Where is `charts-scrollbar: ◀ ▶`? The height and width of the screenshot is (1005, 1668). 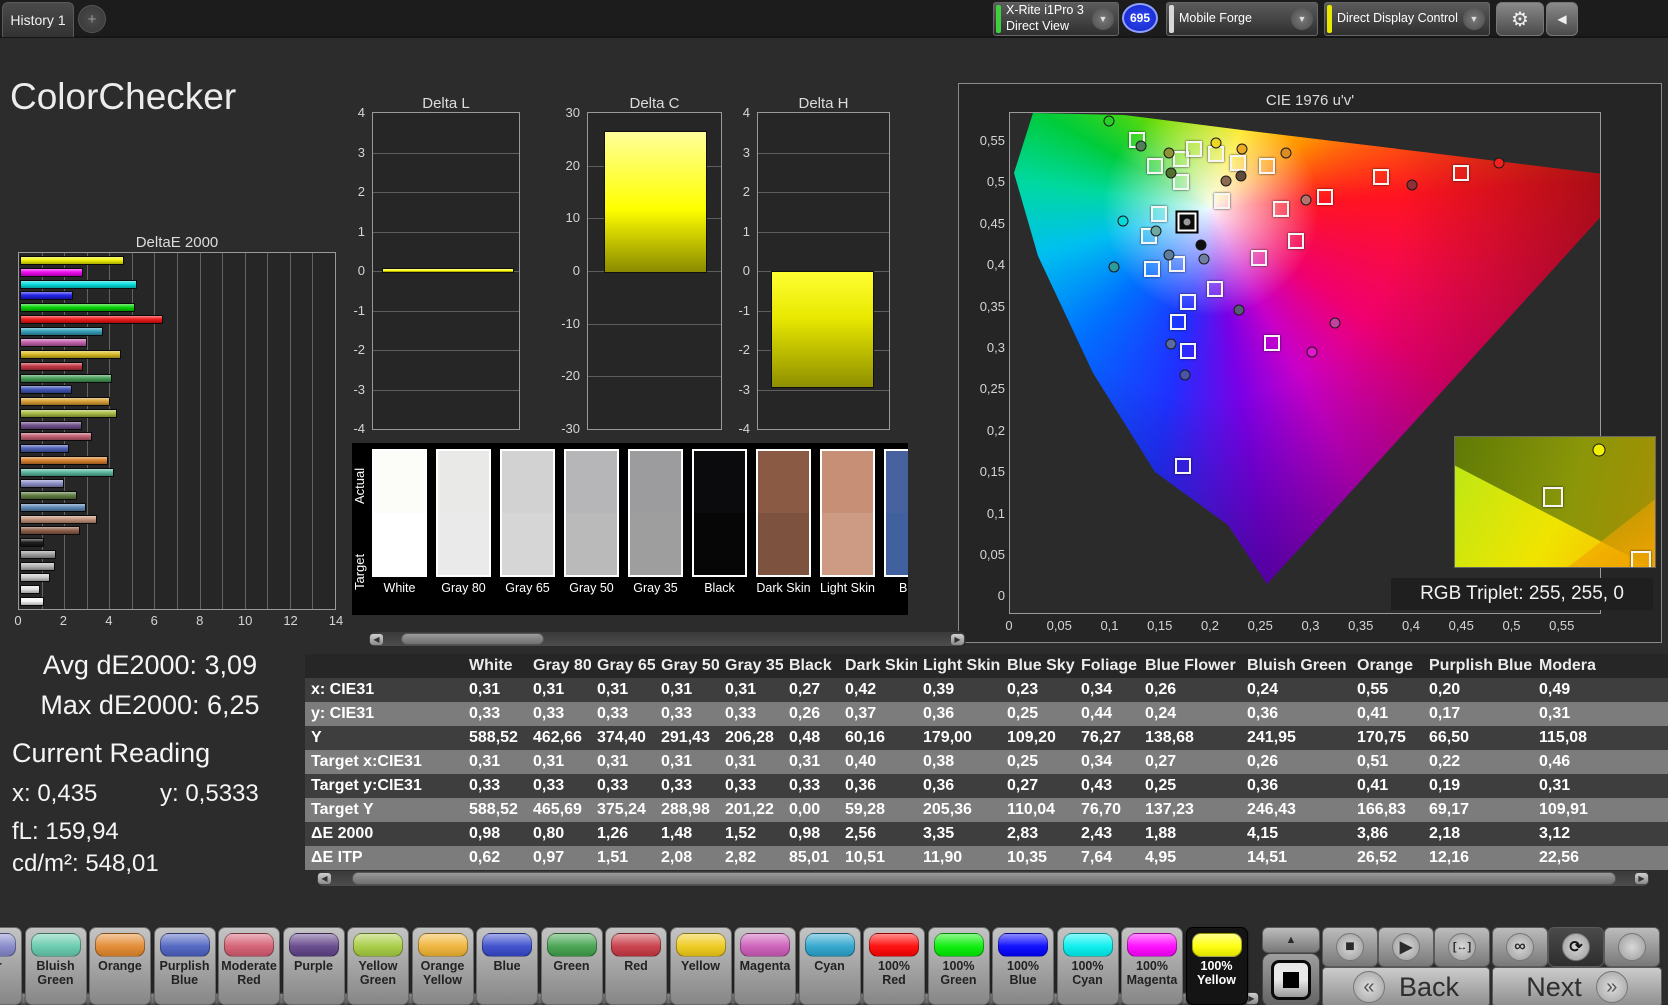
charts-scrollbar: ◀ ▶ is located at coordinates (667, 639).